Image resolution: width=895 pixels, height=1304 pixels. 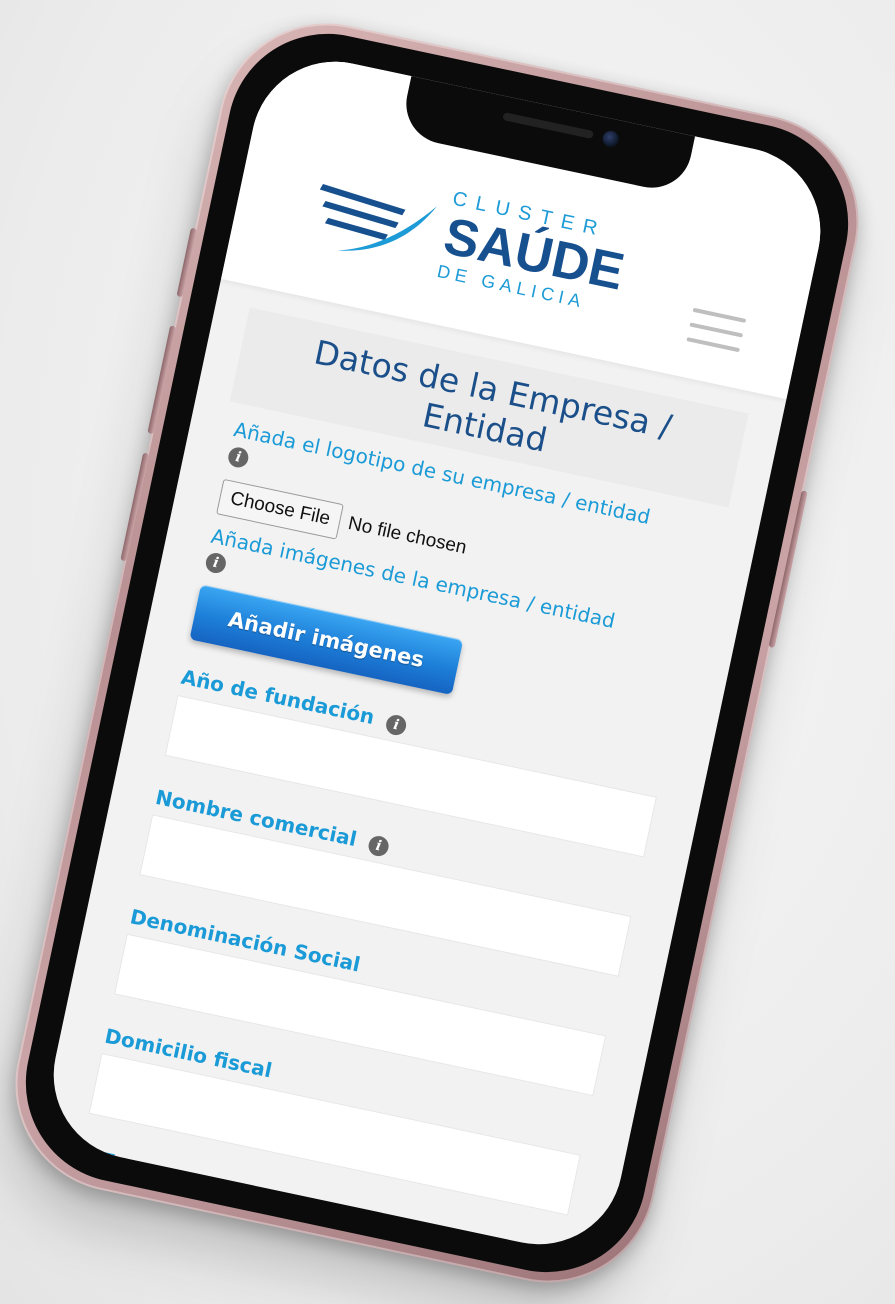 I want to click on field-label: CIF, so click(x=97, y=1158).